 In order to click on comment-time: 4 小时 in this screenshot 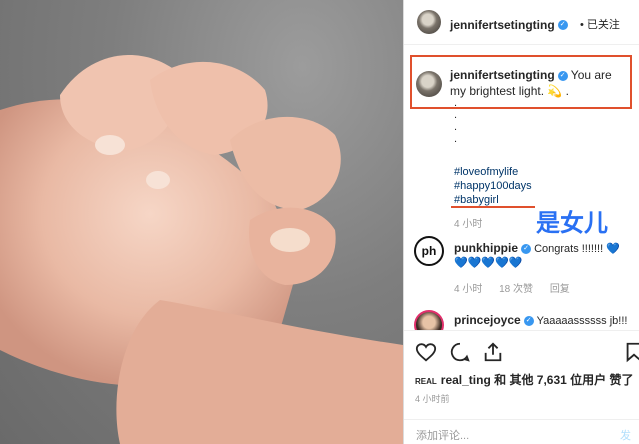, I will do `click(468, 289)`.